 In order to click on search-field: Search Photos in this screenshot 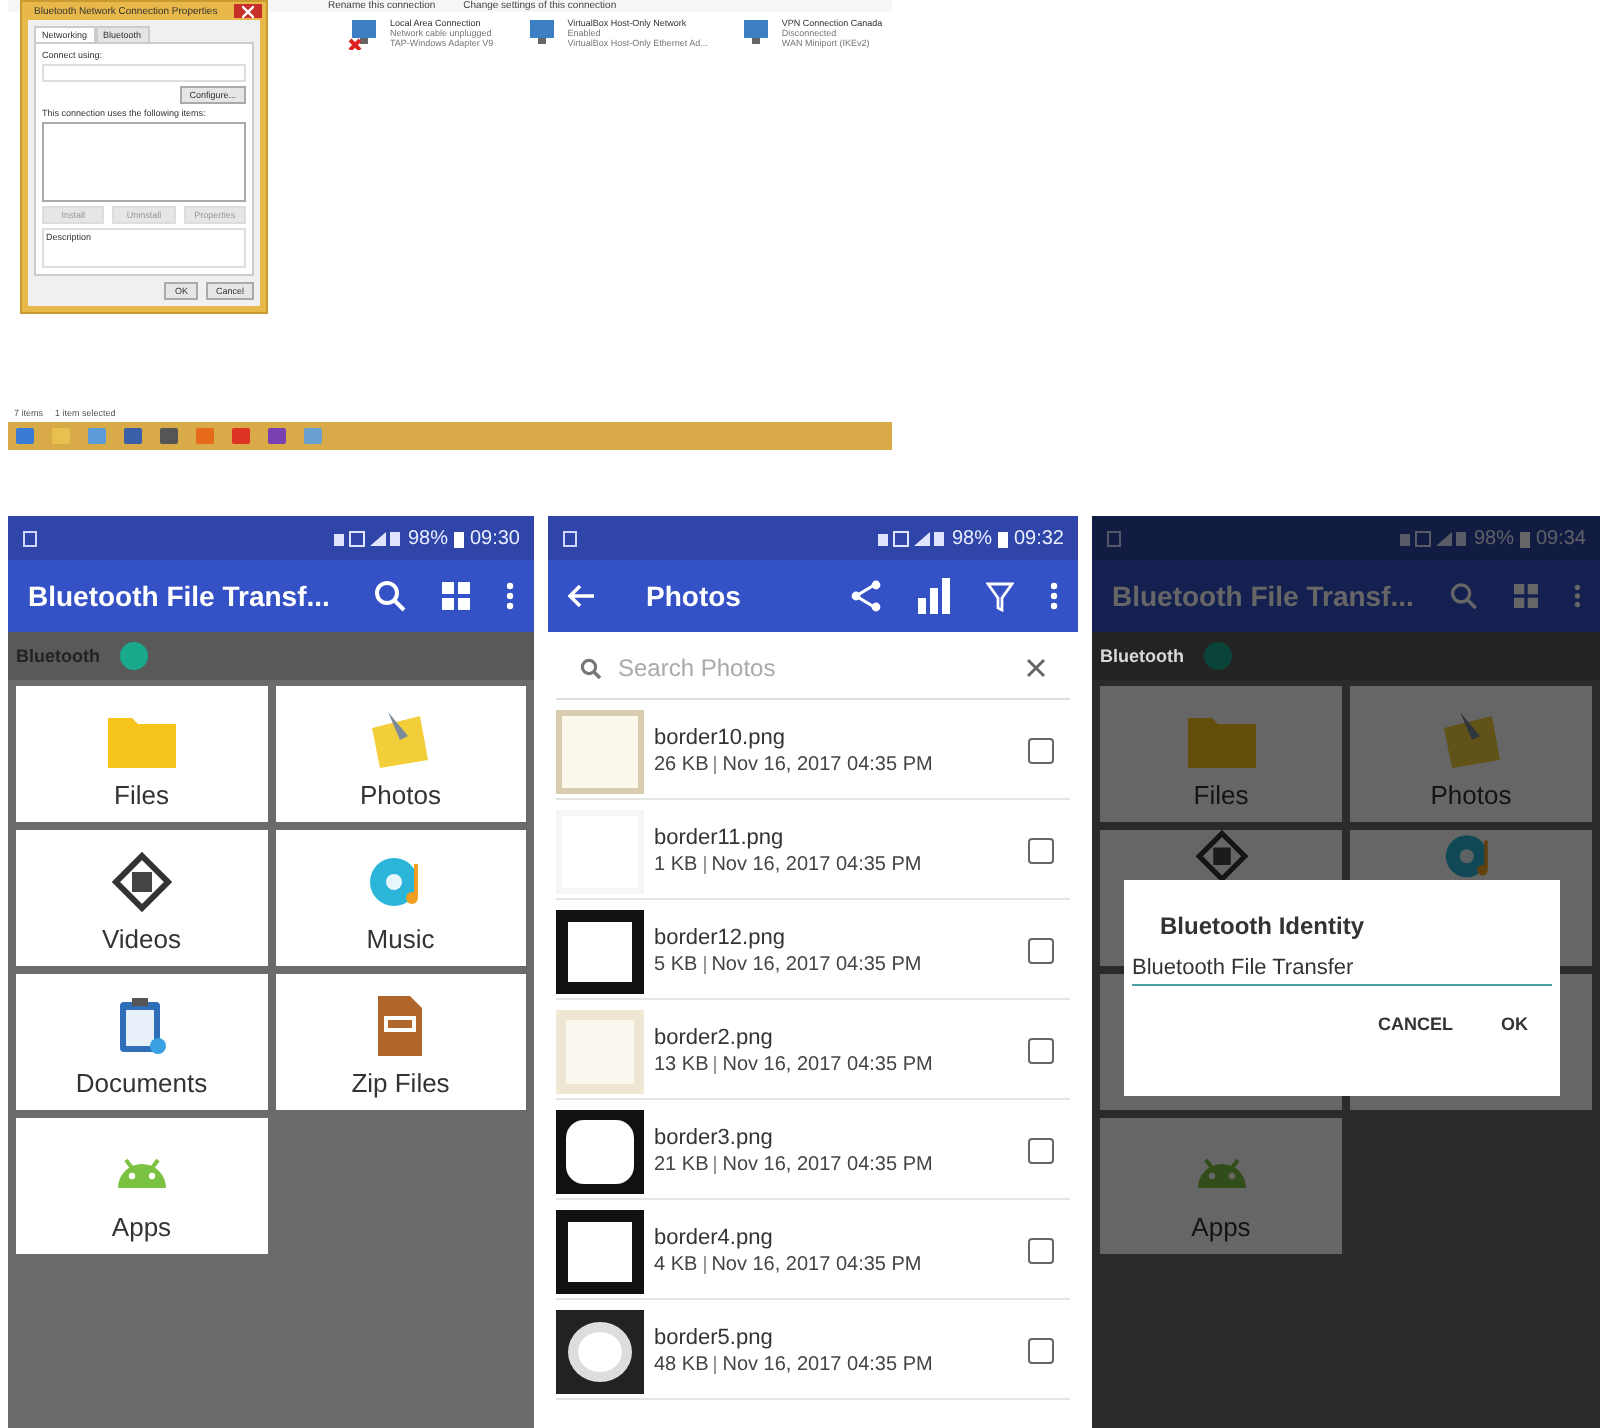, I will do `click(814, 668)`.